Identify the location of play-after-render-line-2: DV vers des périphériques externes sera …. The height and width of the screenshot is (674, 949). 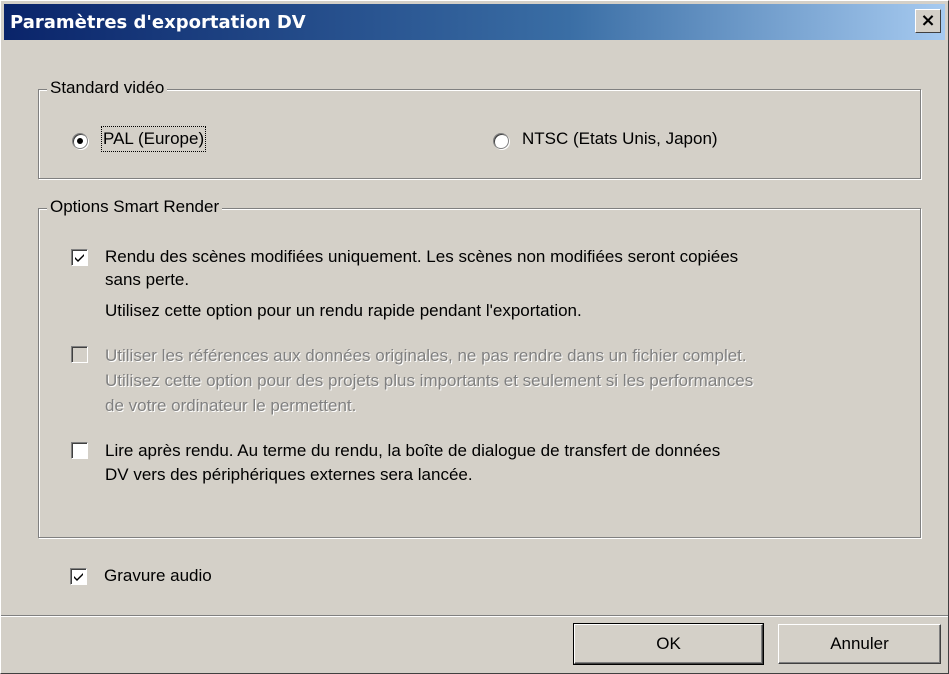
(289, 475).